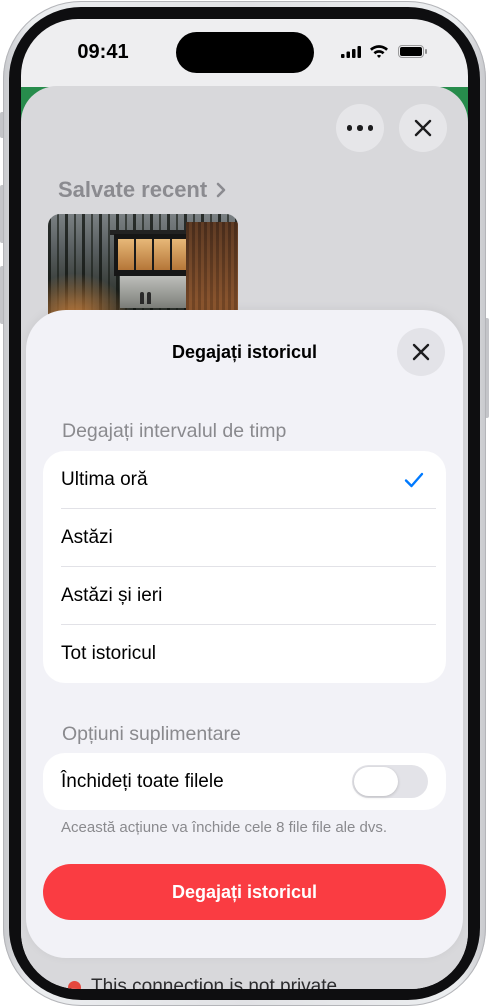  Describe the element at coordinates (351, 52) in the screenshot. I see `cellular-signal-icon` at that location.